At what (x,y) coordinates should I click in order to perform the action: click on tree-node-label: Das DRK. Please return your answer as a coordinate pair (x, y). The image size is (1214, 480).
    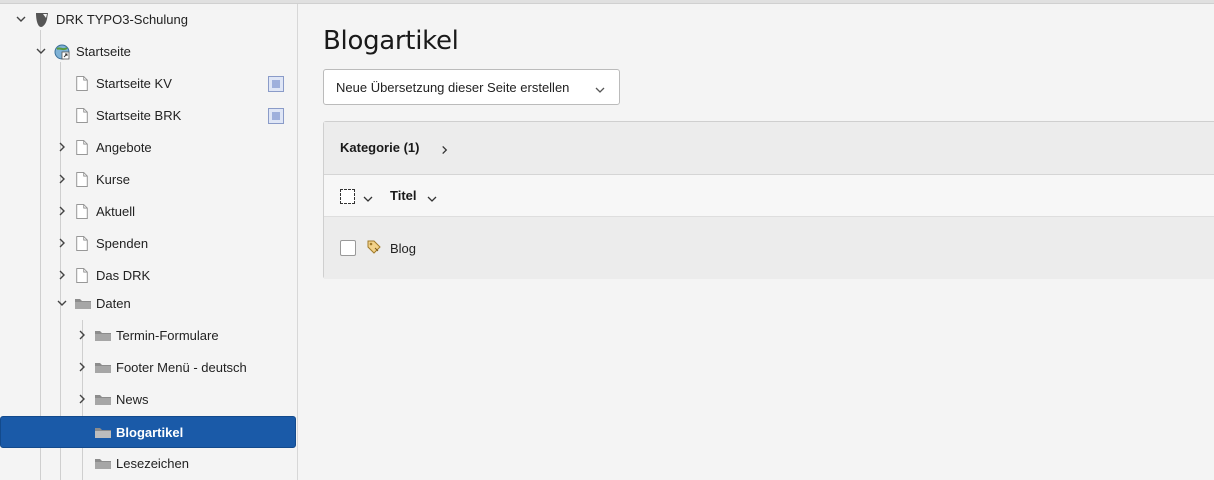
    Looking at the image, I should click on (123, 275).